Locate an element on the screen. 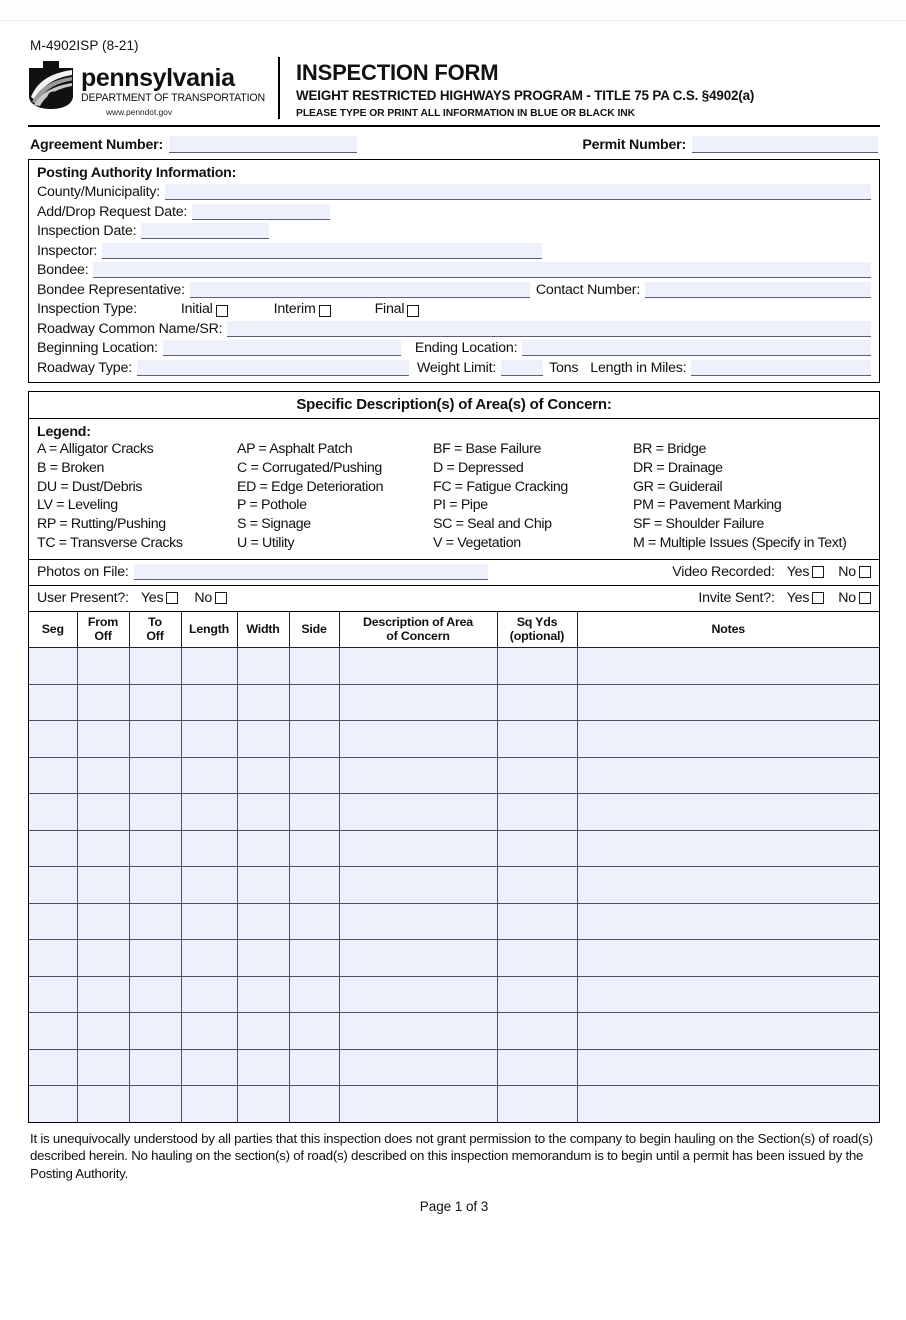 The height and width of the screenshot is (1320, 906). bondee-rep-input is located at coordinates (359, 289).